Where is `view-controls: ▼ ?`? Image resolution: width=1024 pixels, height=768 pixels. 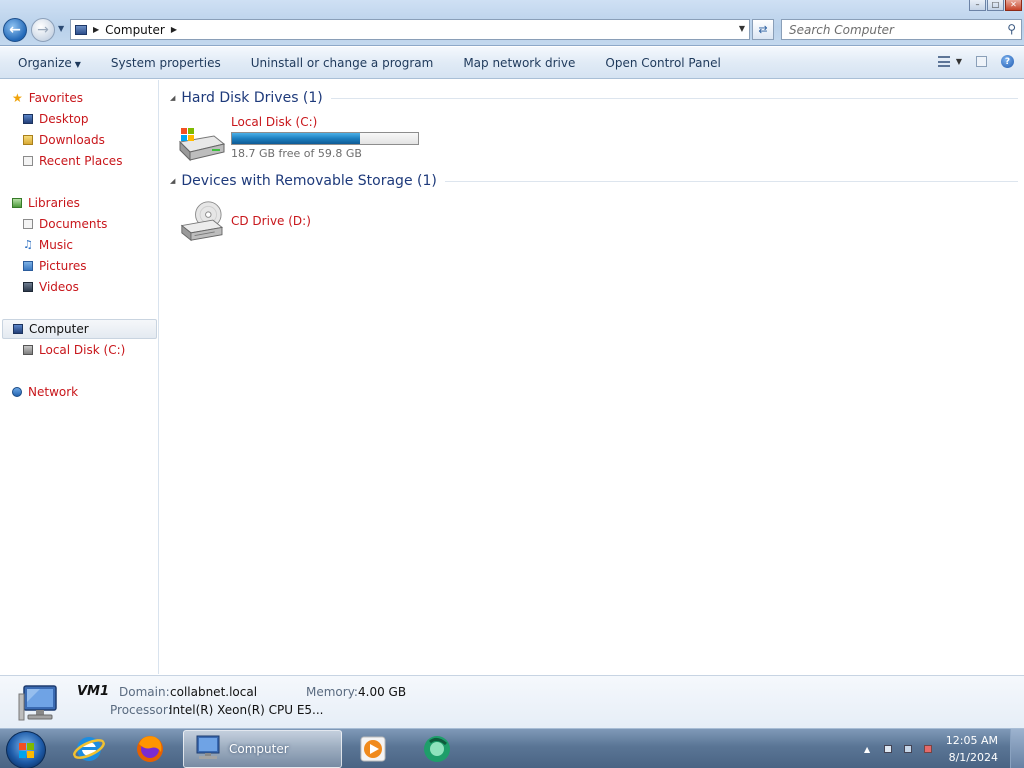
view-controls: ▼ ? is located at coordinates (975, 61).